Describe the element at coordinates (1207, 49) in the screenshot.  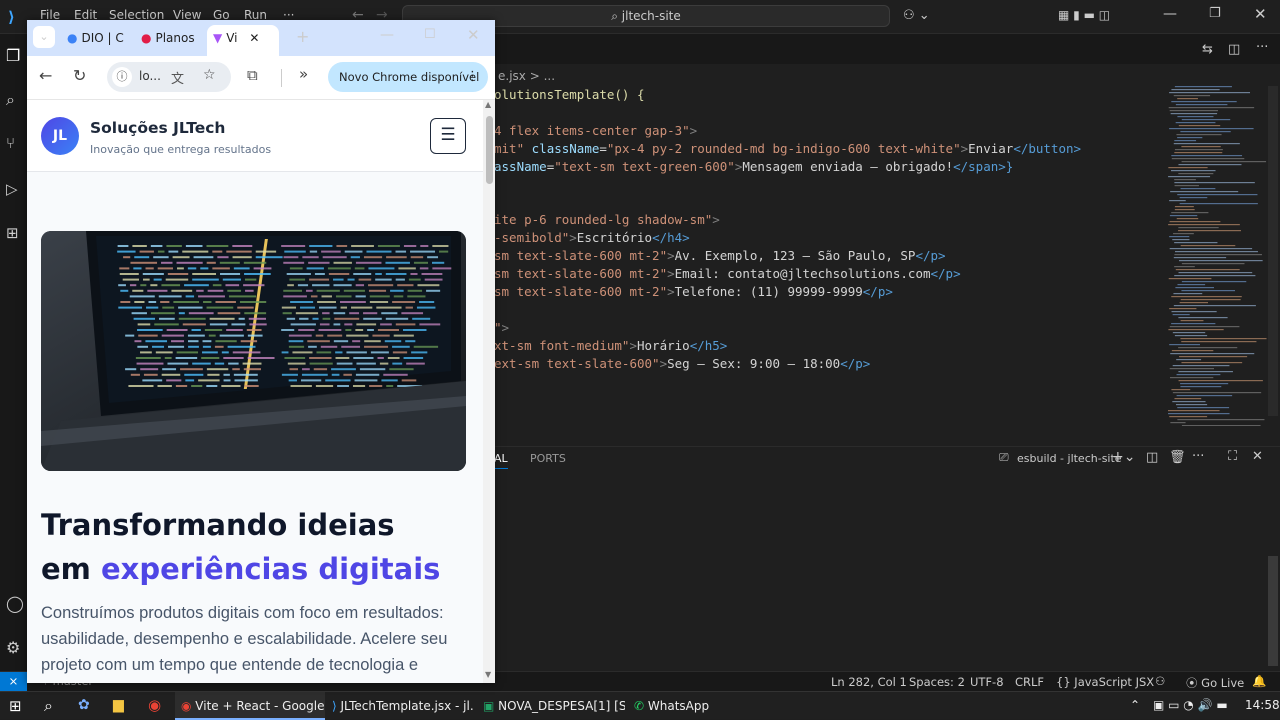
I see `compare-changes-icon: ⇆` at that location.